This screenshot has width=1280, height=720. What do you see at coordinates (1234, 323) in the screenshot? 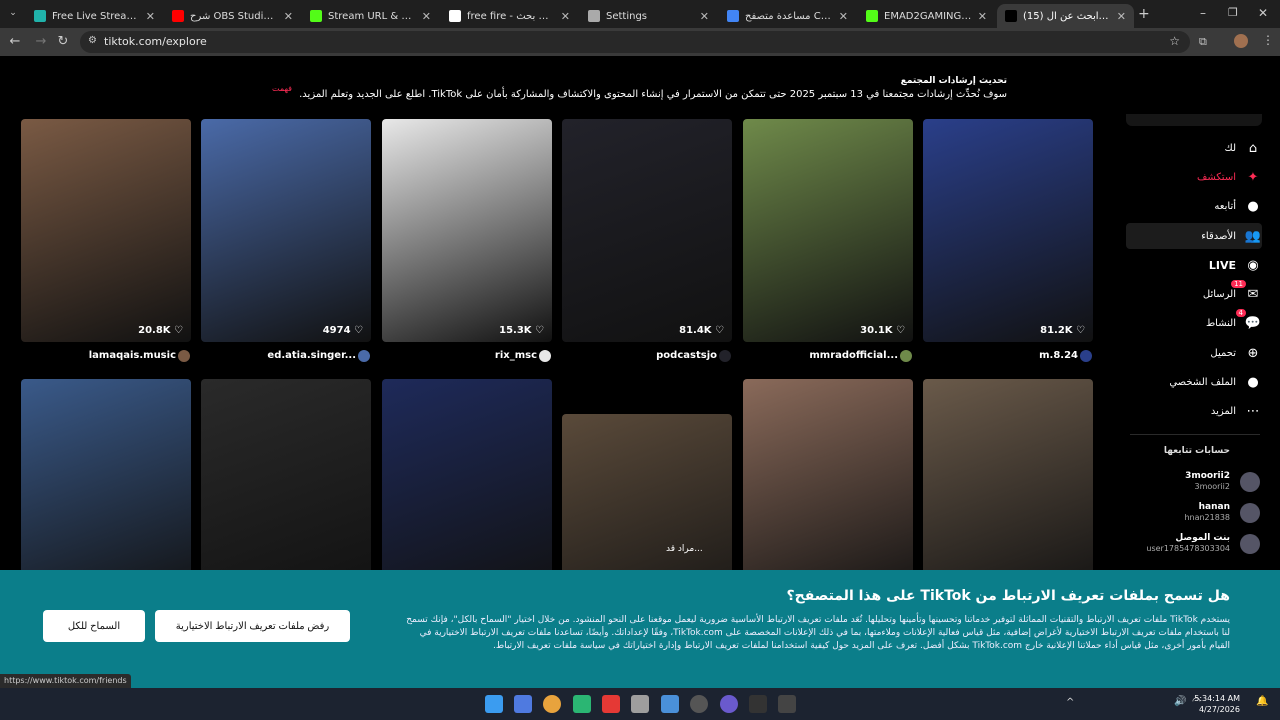
I see `sidebar-item-activity: 💬 النشاط` at bounding box center [1234, 323].